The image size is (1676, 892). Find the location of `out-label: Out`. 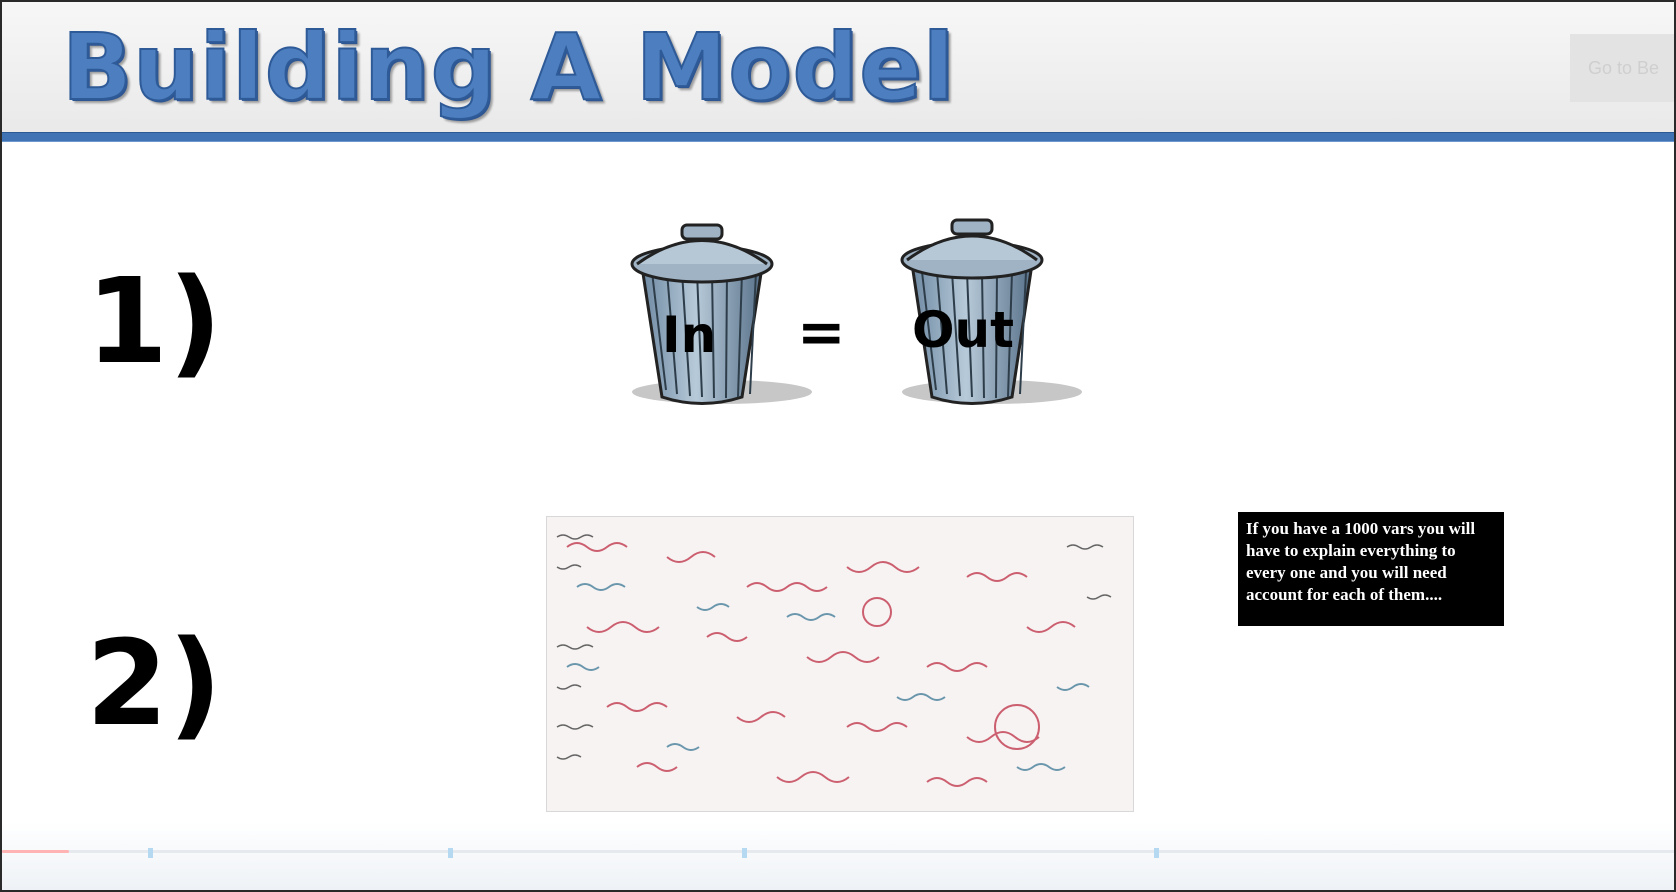

out-label: Out is located at coordinates (963, 330).